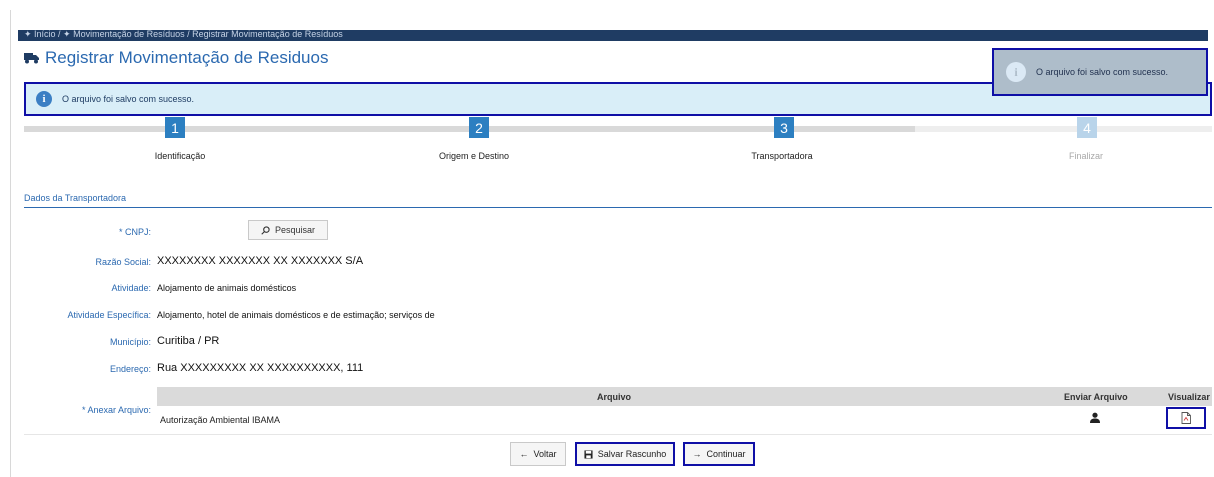  What do you see at coordinates (260, 368) in the screenshot?
I see `endereco-value: Rua XXXXXXXXX XX XXXXXXXXXX, 111` at bounding box center [260, 368].